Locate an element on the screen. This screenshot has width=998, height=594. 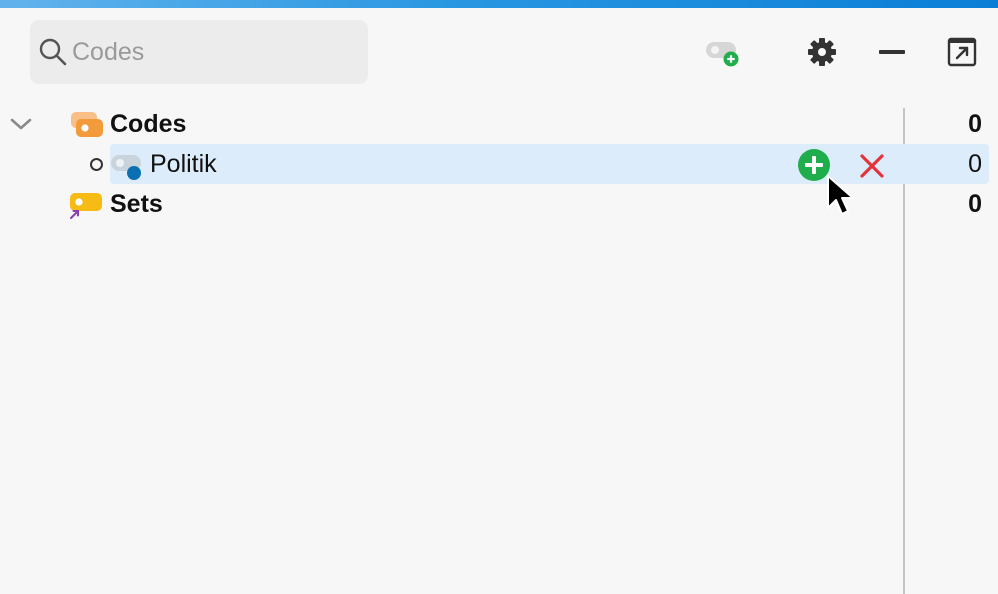
search-icon is located at coordinates (53, 52).